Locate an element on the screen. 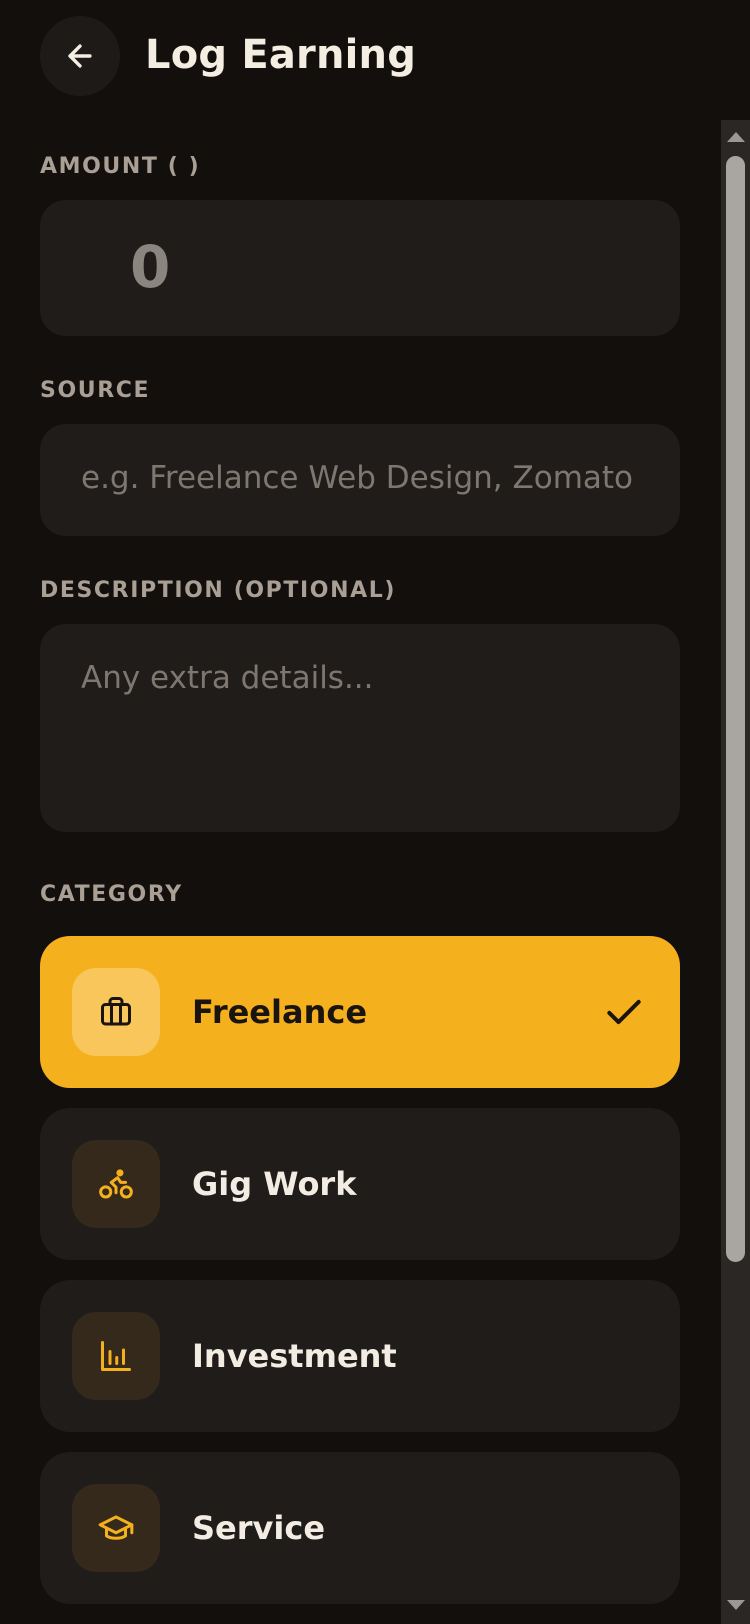  category-label: CATEGORY is located at coordinates (111, 894).